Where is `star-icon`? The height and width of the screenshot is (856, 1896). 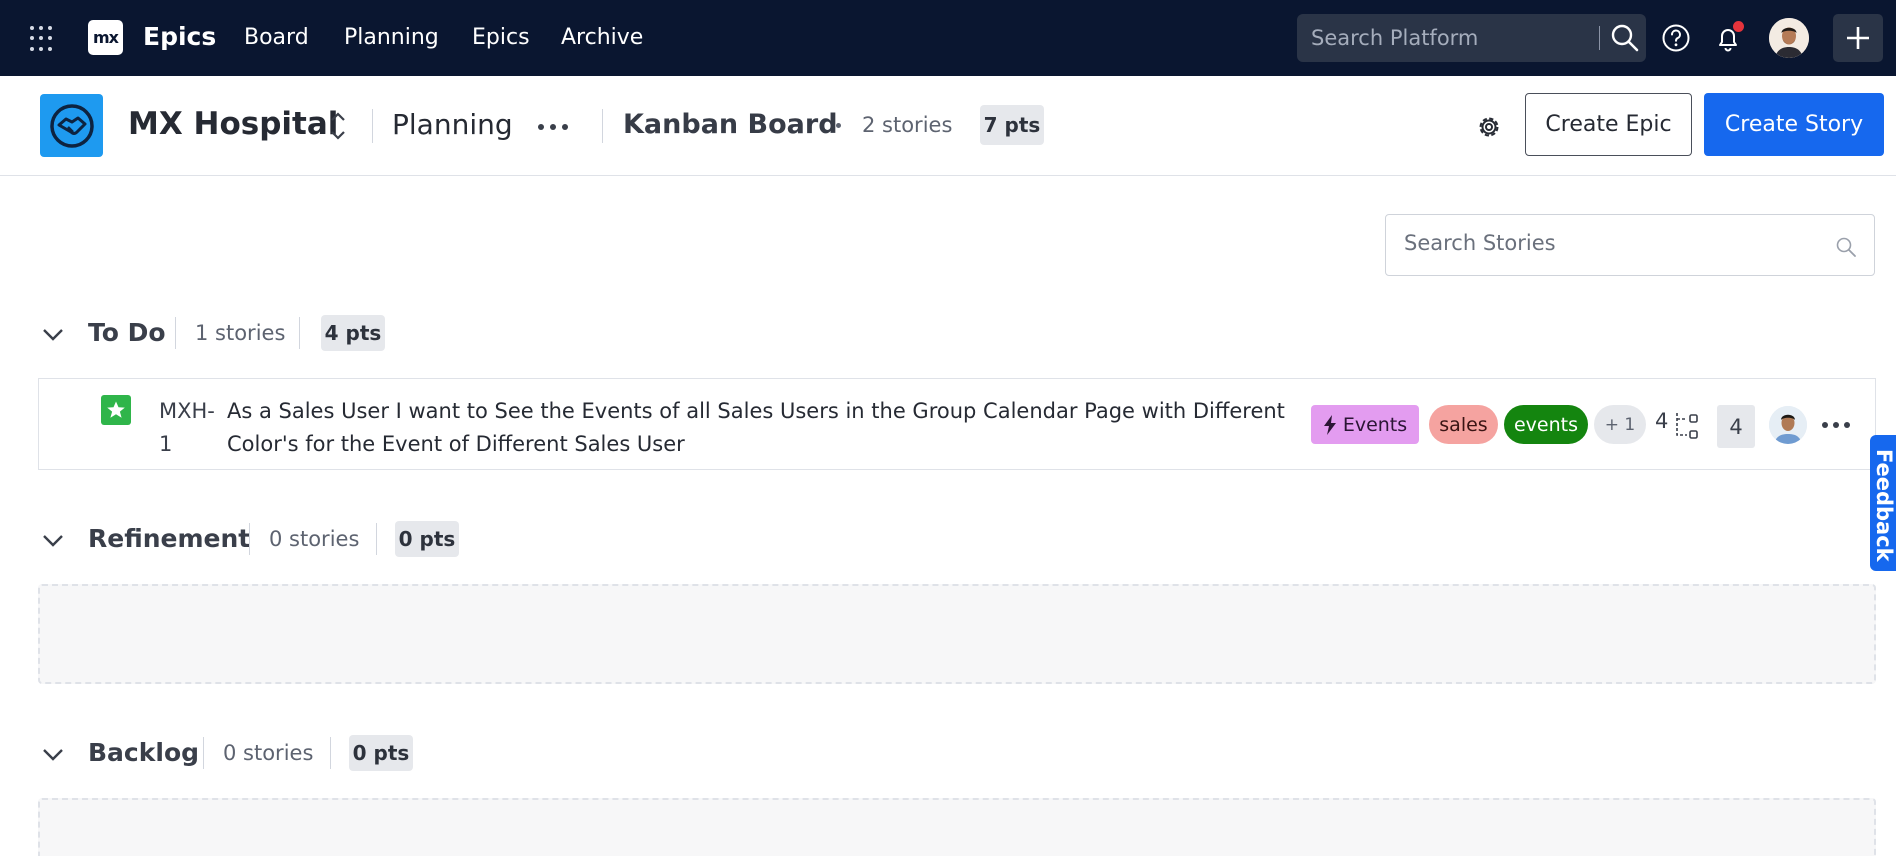 star-icon is located at coordinates (116, 409).